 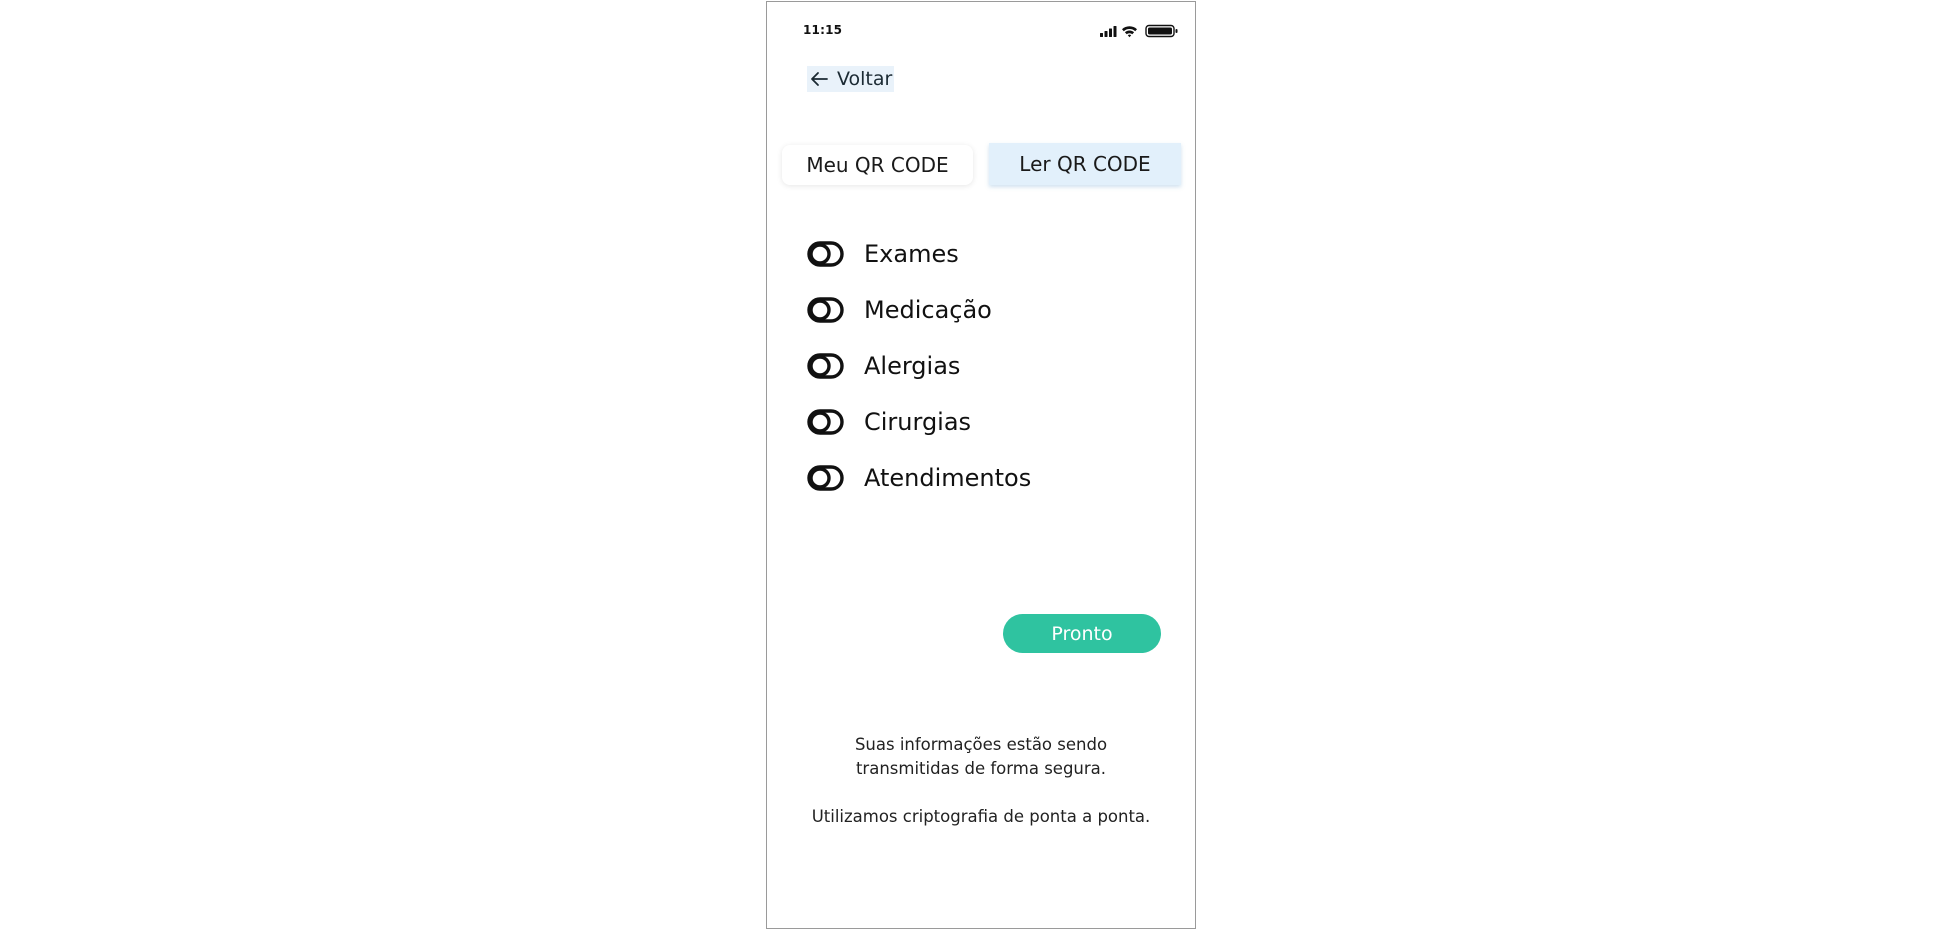 I want to click on tab-ler-qr-code: Ler QR CODE, so click(x=1085, y=164).